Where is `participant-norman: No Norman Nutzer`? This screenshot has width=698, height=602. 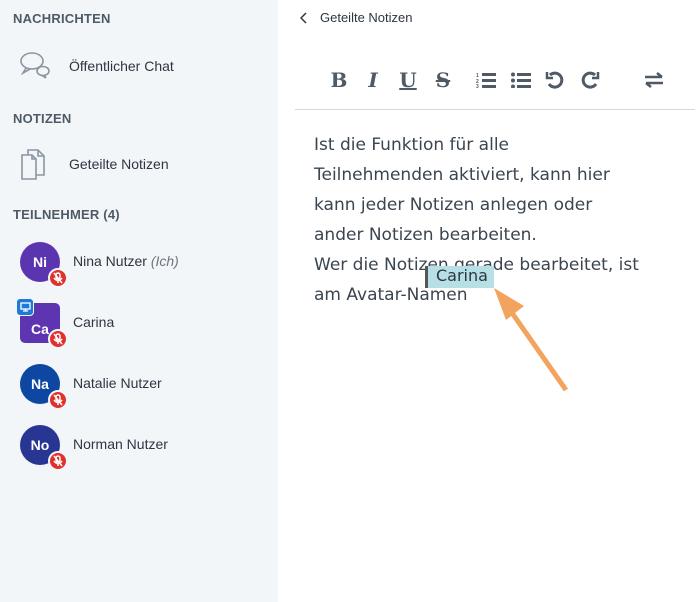
participant-norman: No Norman Nutzer is located at coordinates (139, 445).